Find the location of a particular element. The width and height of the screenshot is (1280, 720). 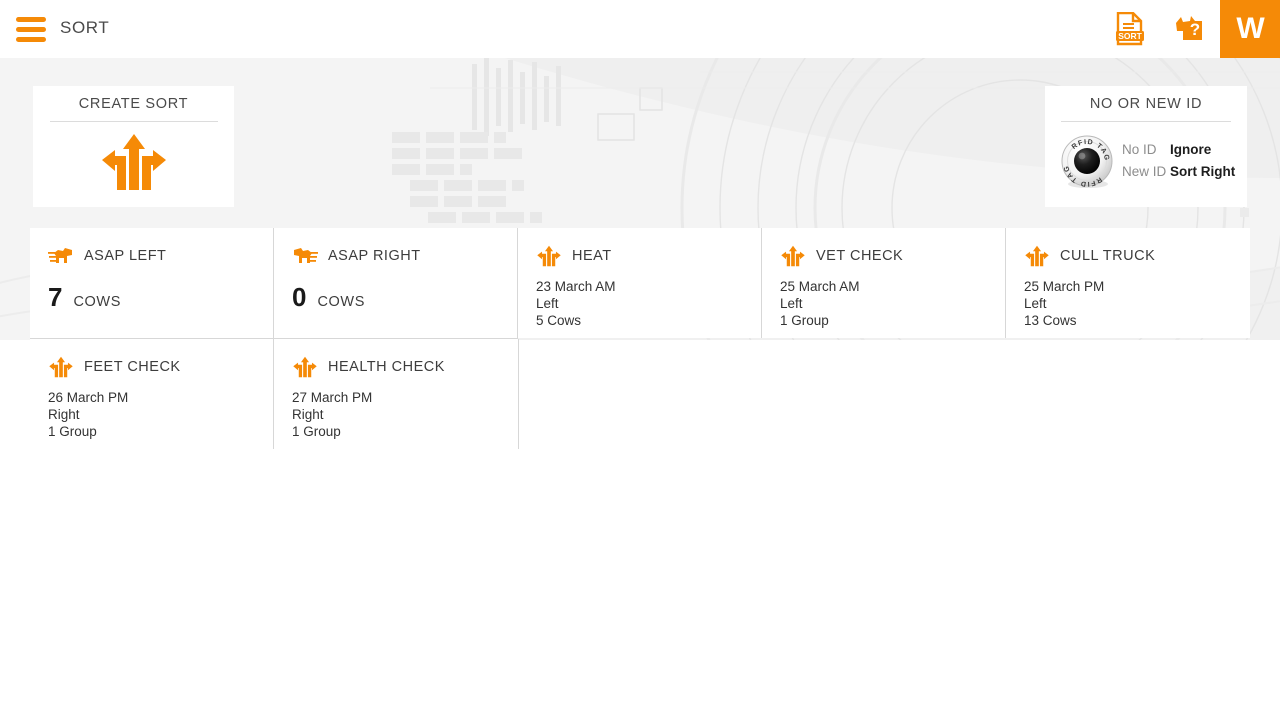

count-number: 0 is located at coordinates (299, 297).